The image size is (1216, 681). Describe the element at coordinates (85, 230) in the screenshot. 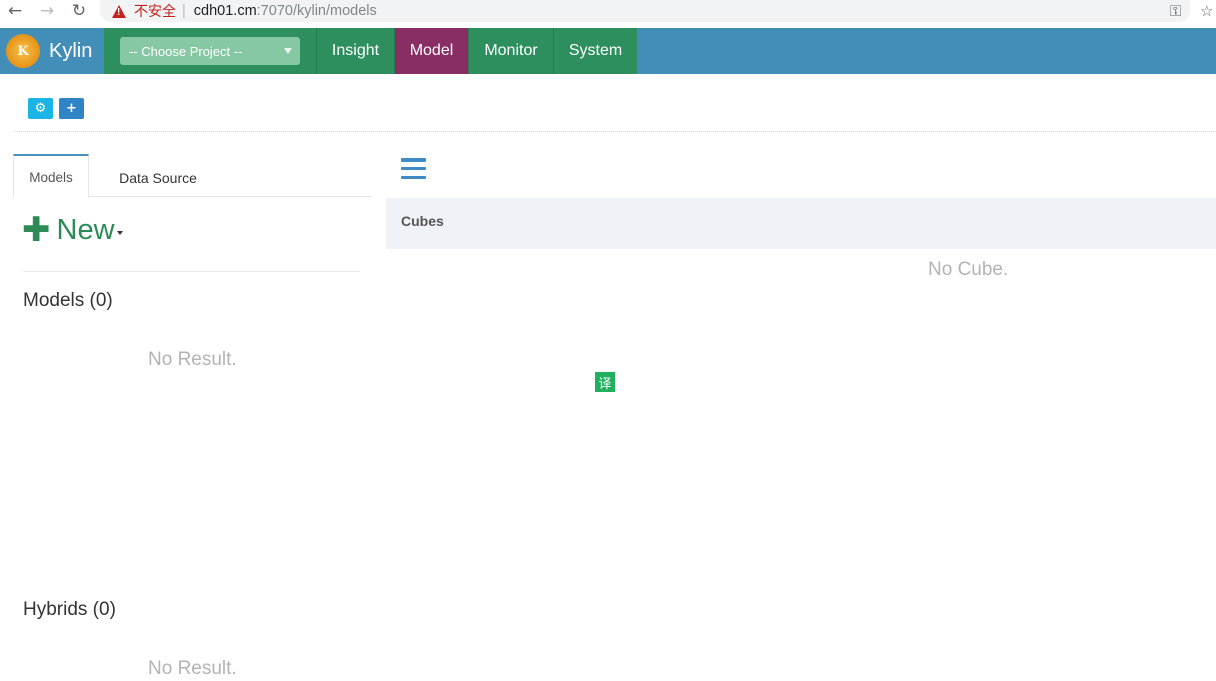

I see `new-label: New` at that location.